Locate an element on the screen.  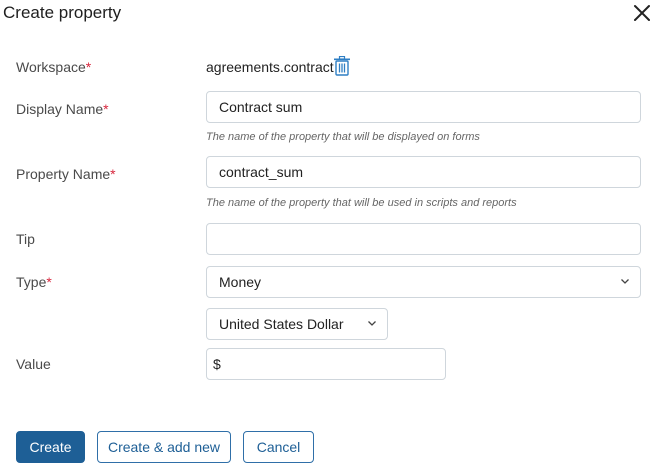
value-input: $ is located at coordinates (326, 364).